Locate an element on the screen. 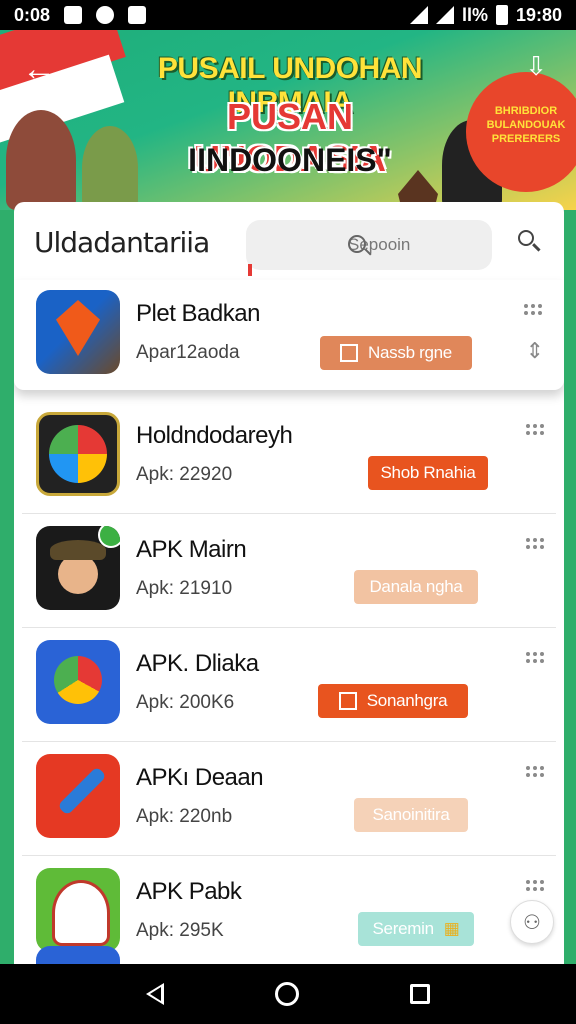 The height and width of the screenshot is (1024, 576). action-label: Shob Rnahia is located at coordinates (428, 472).